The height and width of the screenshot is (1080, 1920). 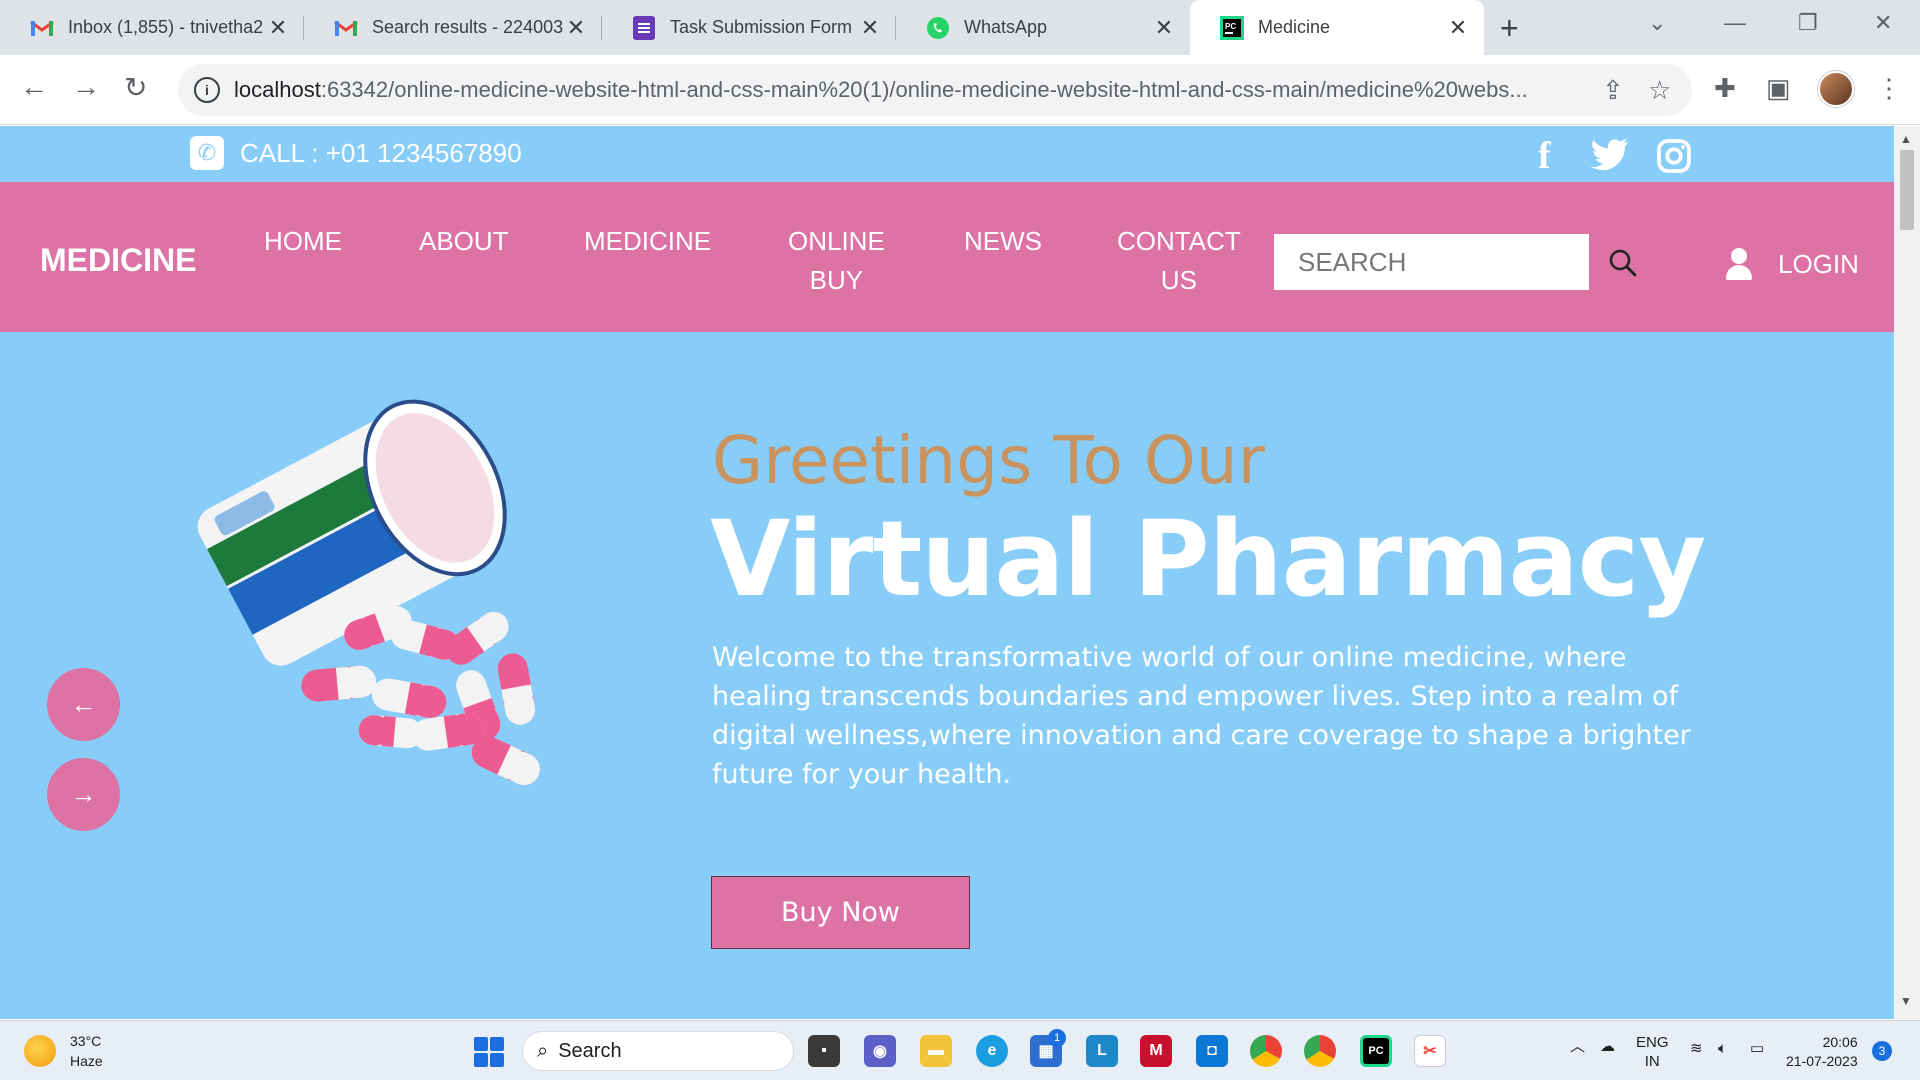 I want to click on menu-icon: ⋮, so click(x=1889, y=88).